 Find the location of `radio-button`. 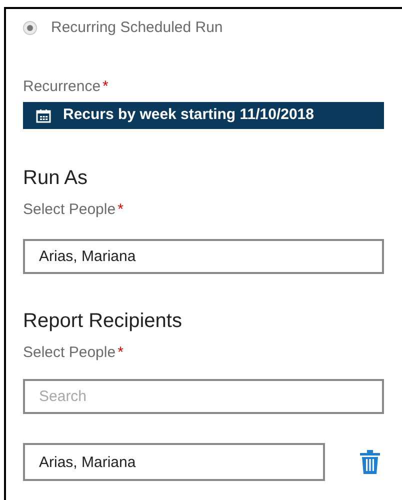

radio-button is located at coordinates (30, 28).